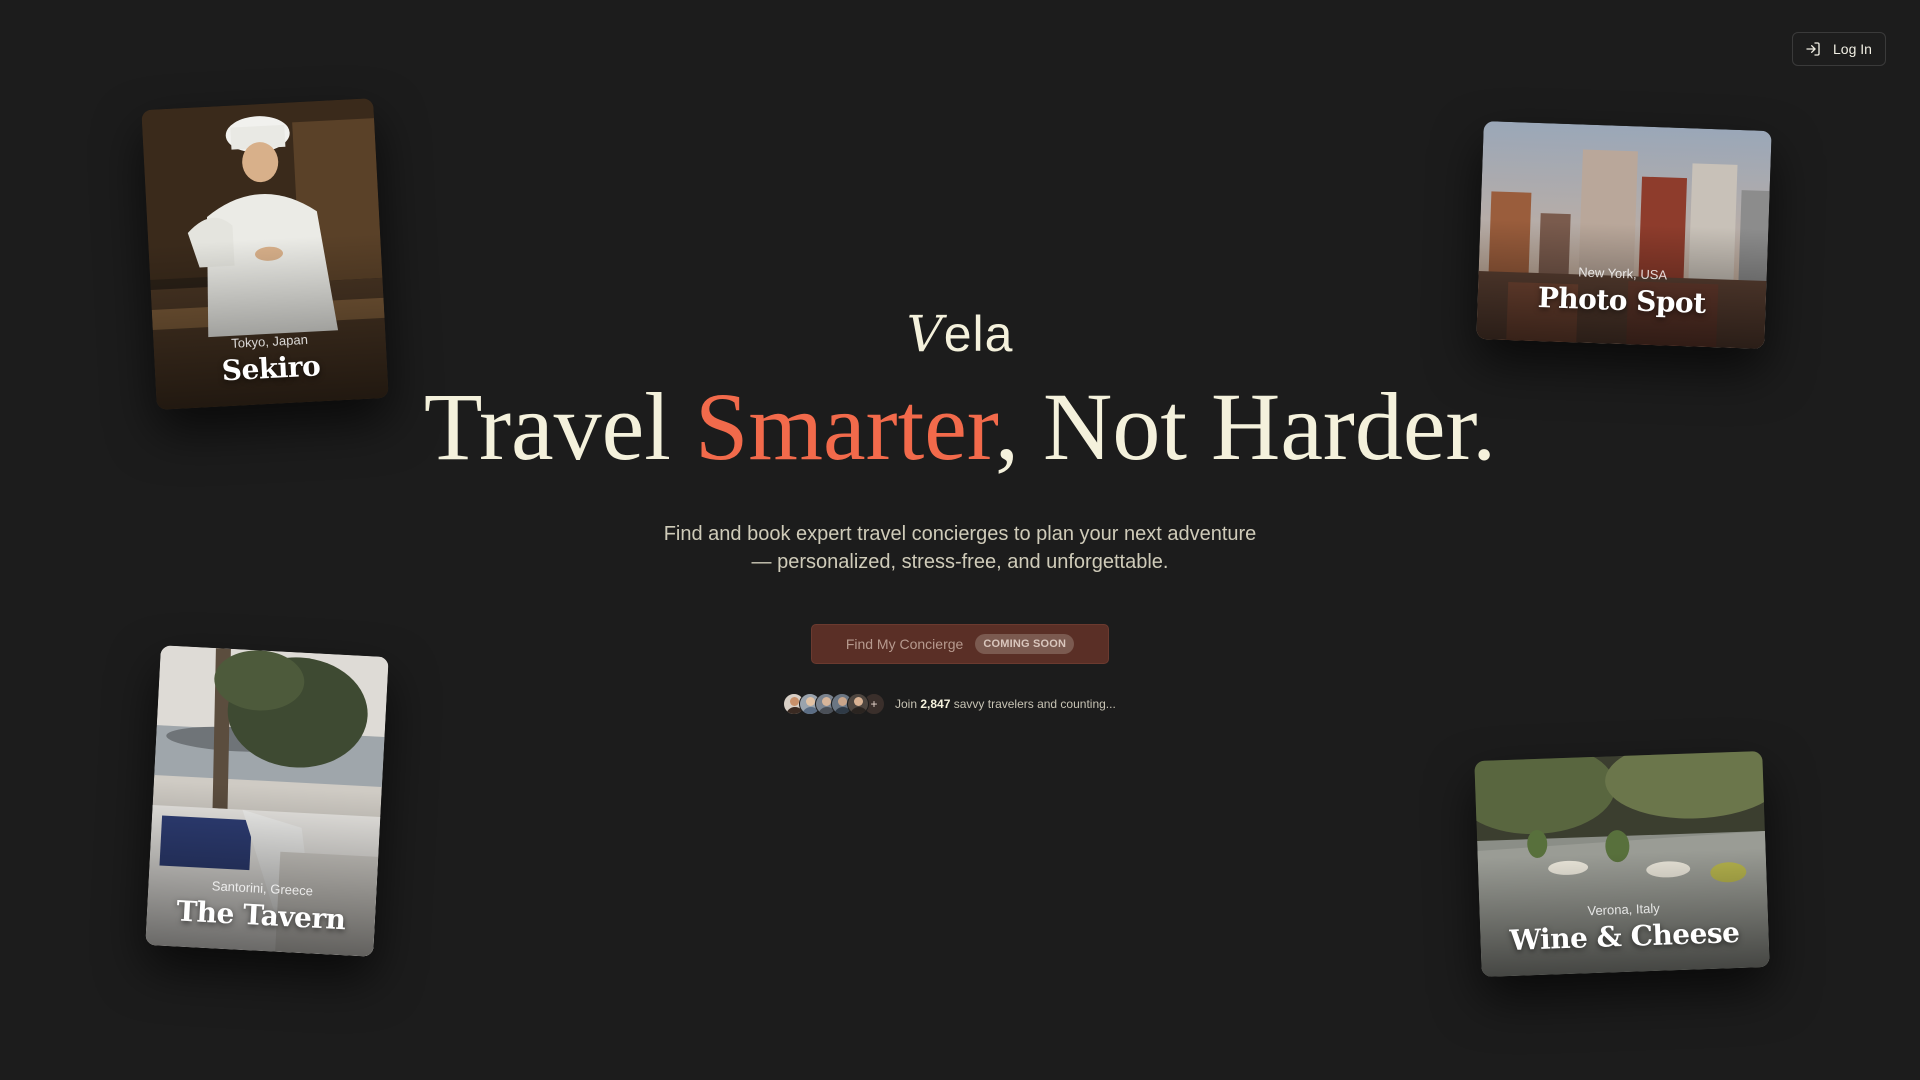 The height and width of the screenshot is (1080, 1920). I want to click on headline-end: , Not Harder., so click(1245, 426).